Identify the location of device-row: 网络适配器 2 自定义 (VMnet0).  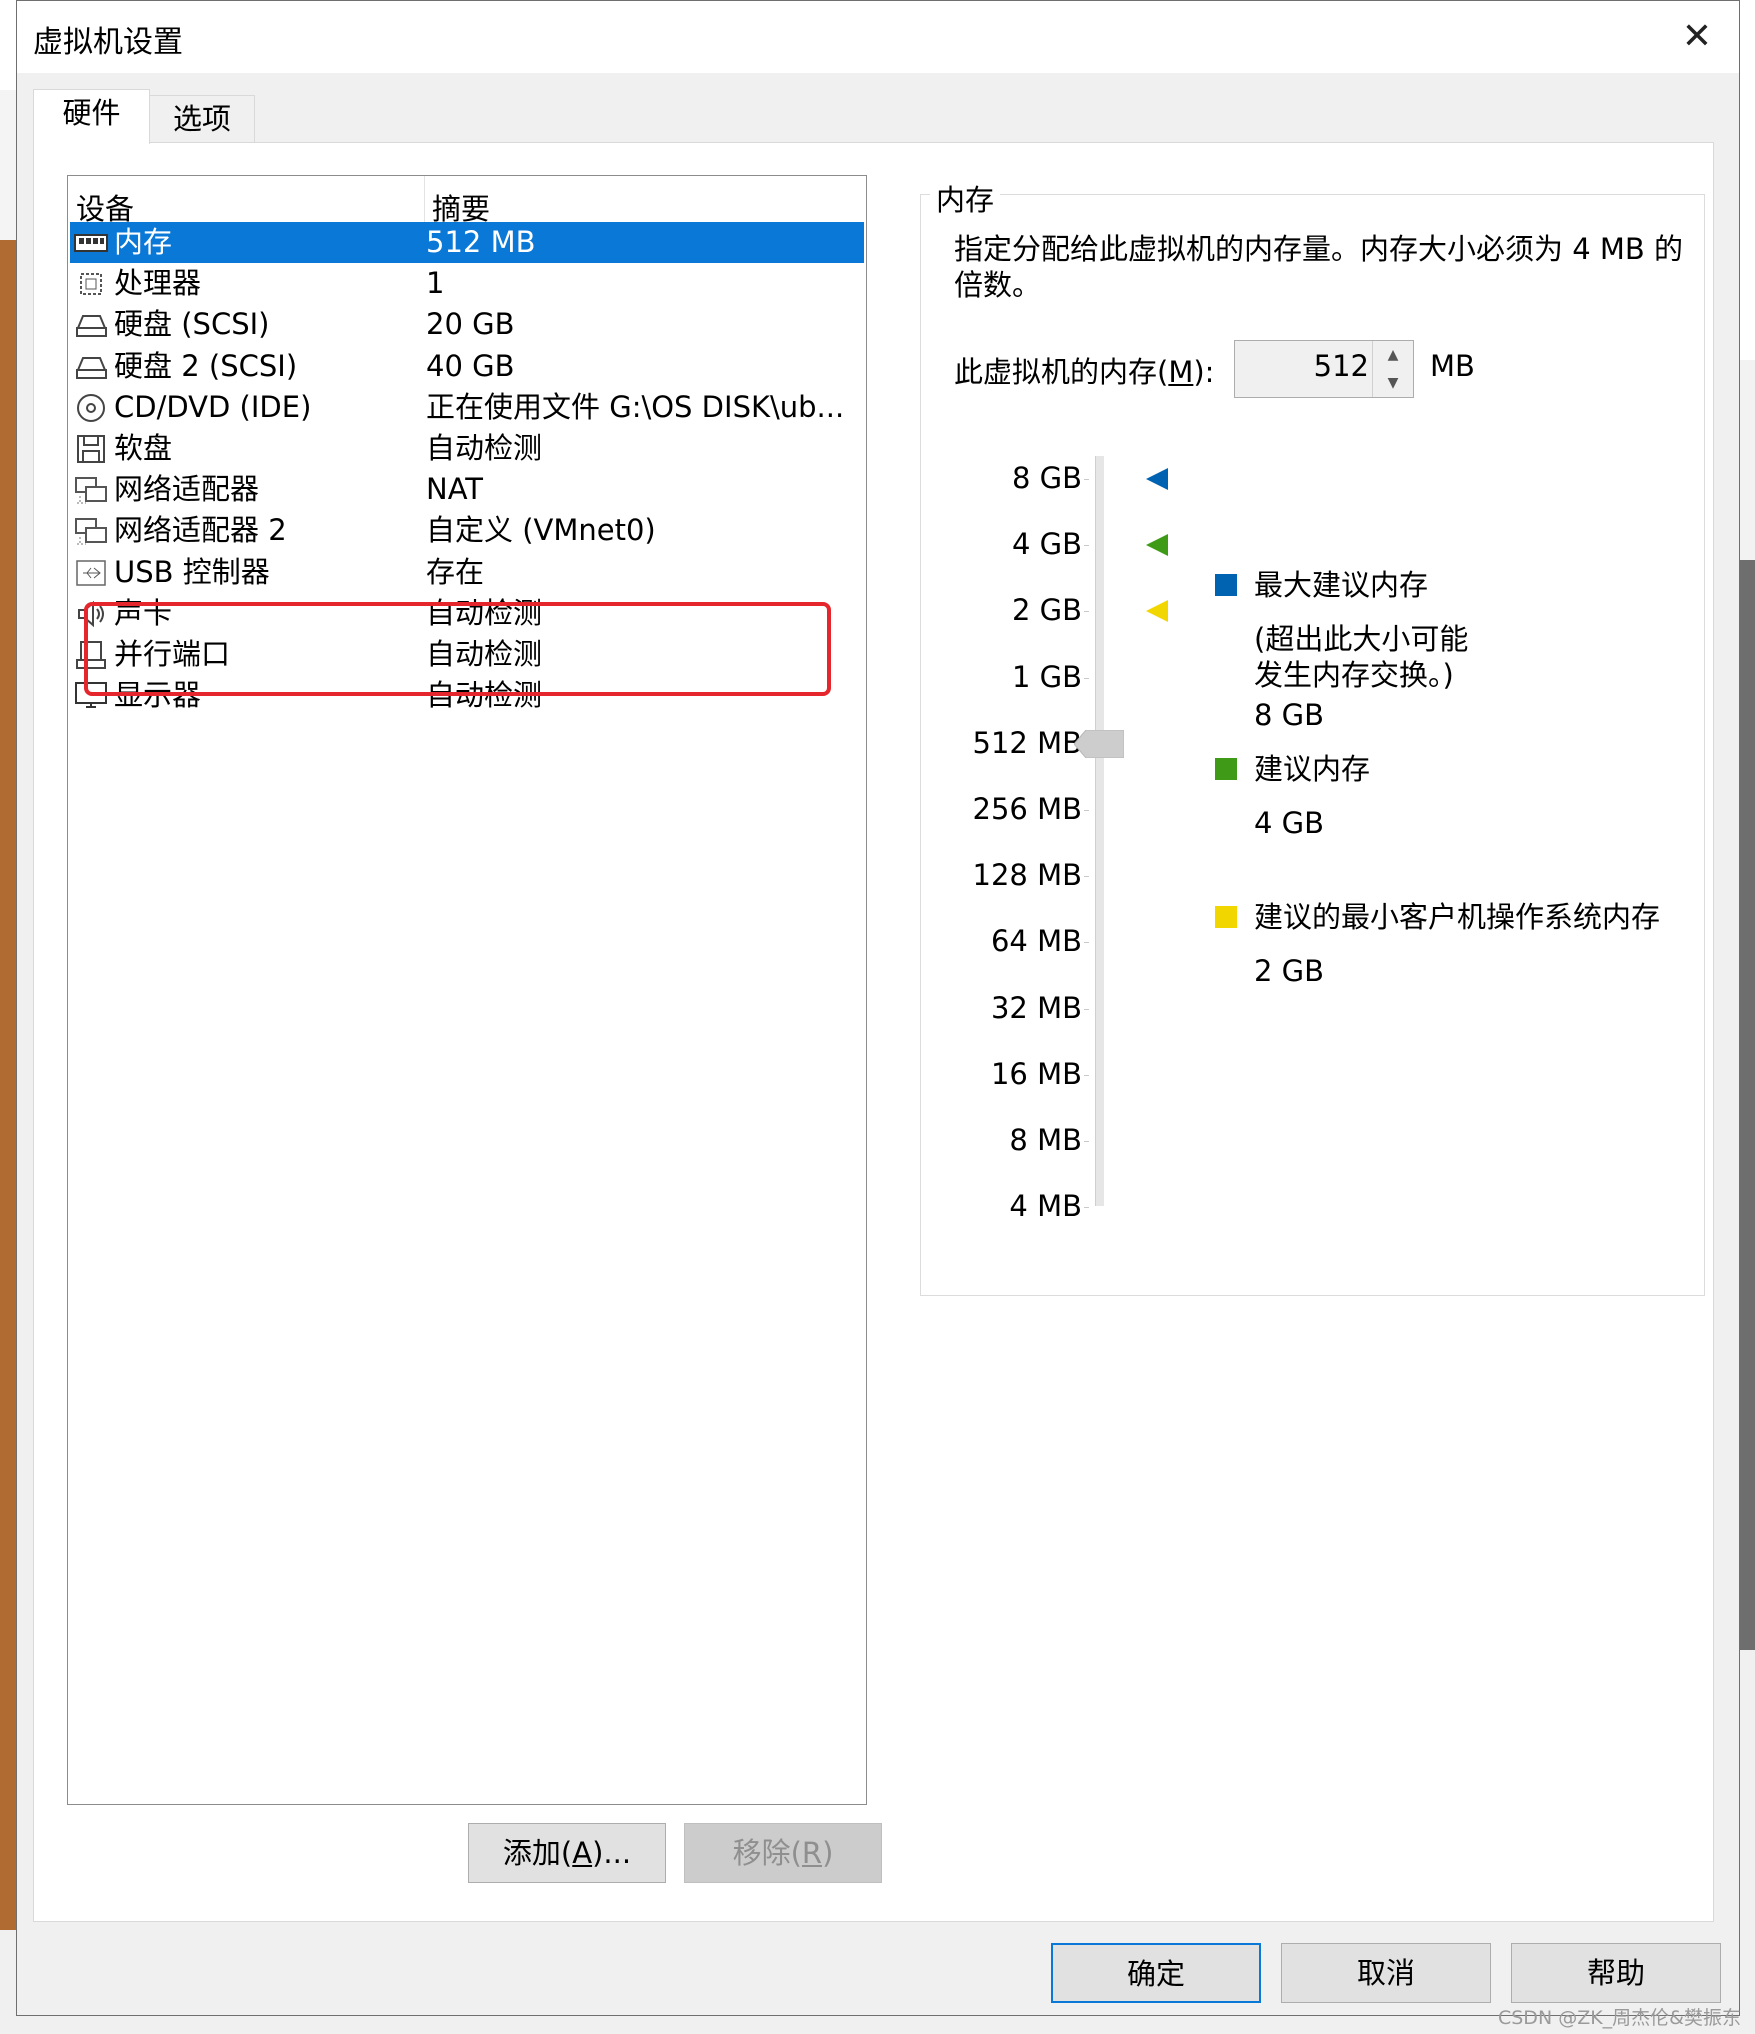
(467, 530).